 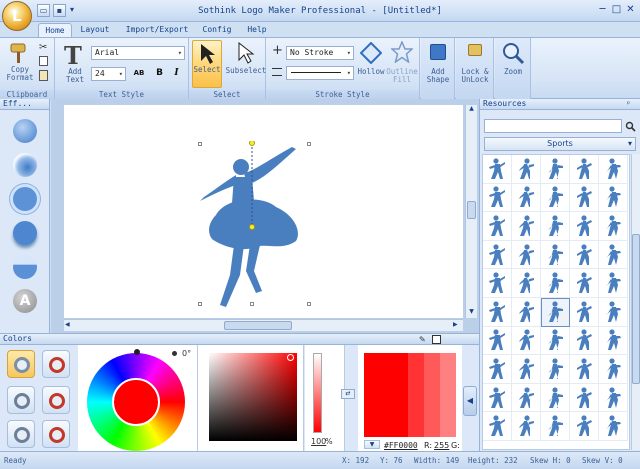 I want to click on no-color-icon, so click(x=436, y=339).